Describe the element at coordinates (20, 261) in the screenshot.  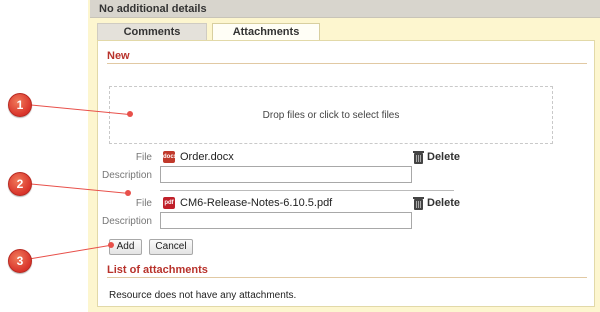
I see `callout-badge-3: 3` at that location.